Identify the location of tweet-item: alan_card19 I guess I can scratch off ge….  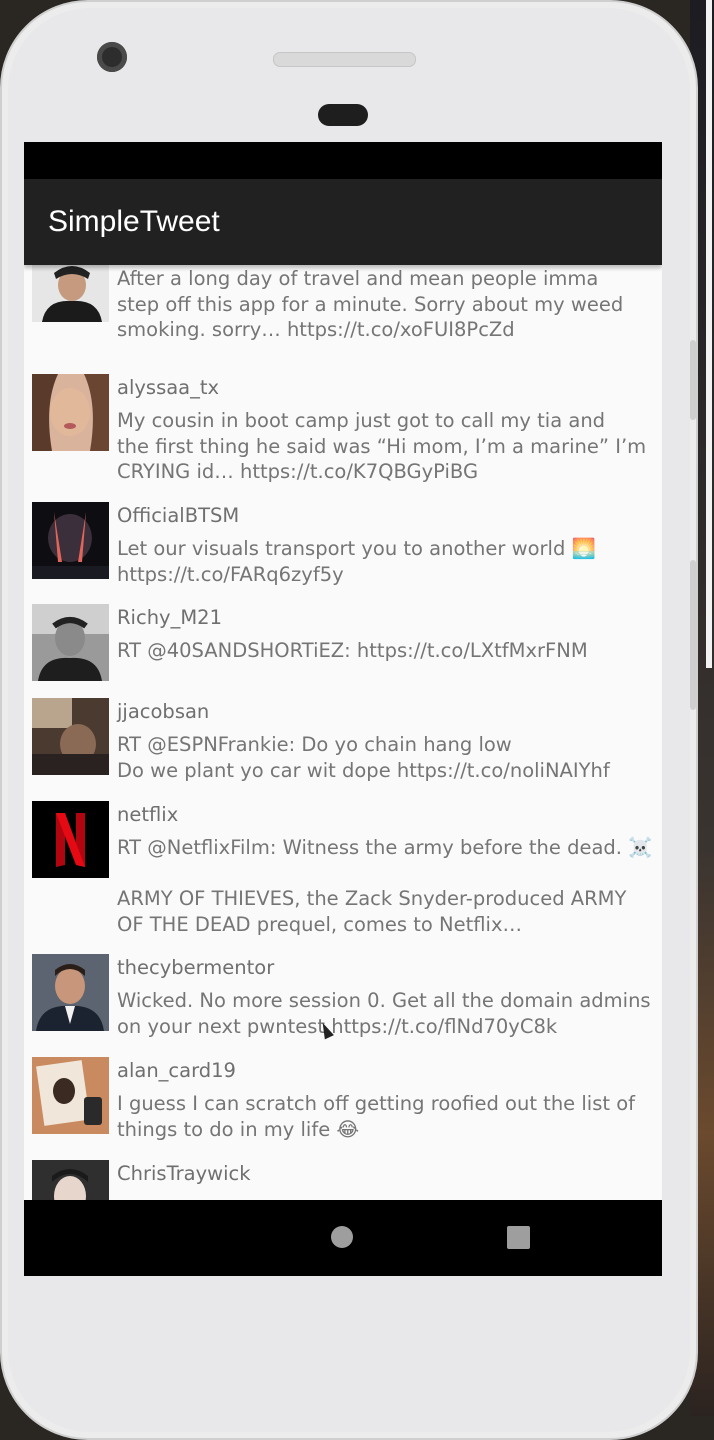
(343, 1107).